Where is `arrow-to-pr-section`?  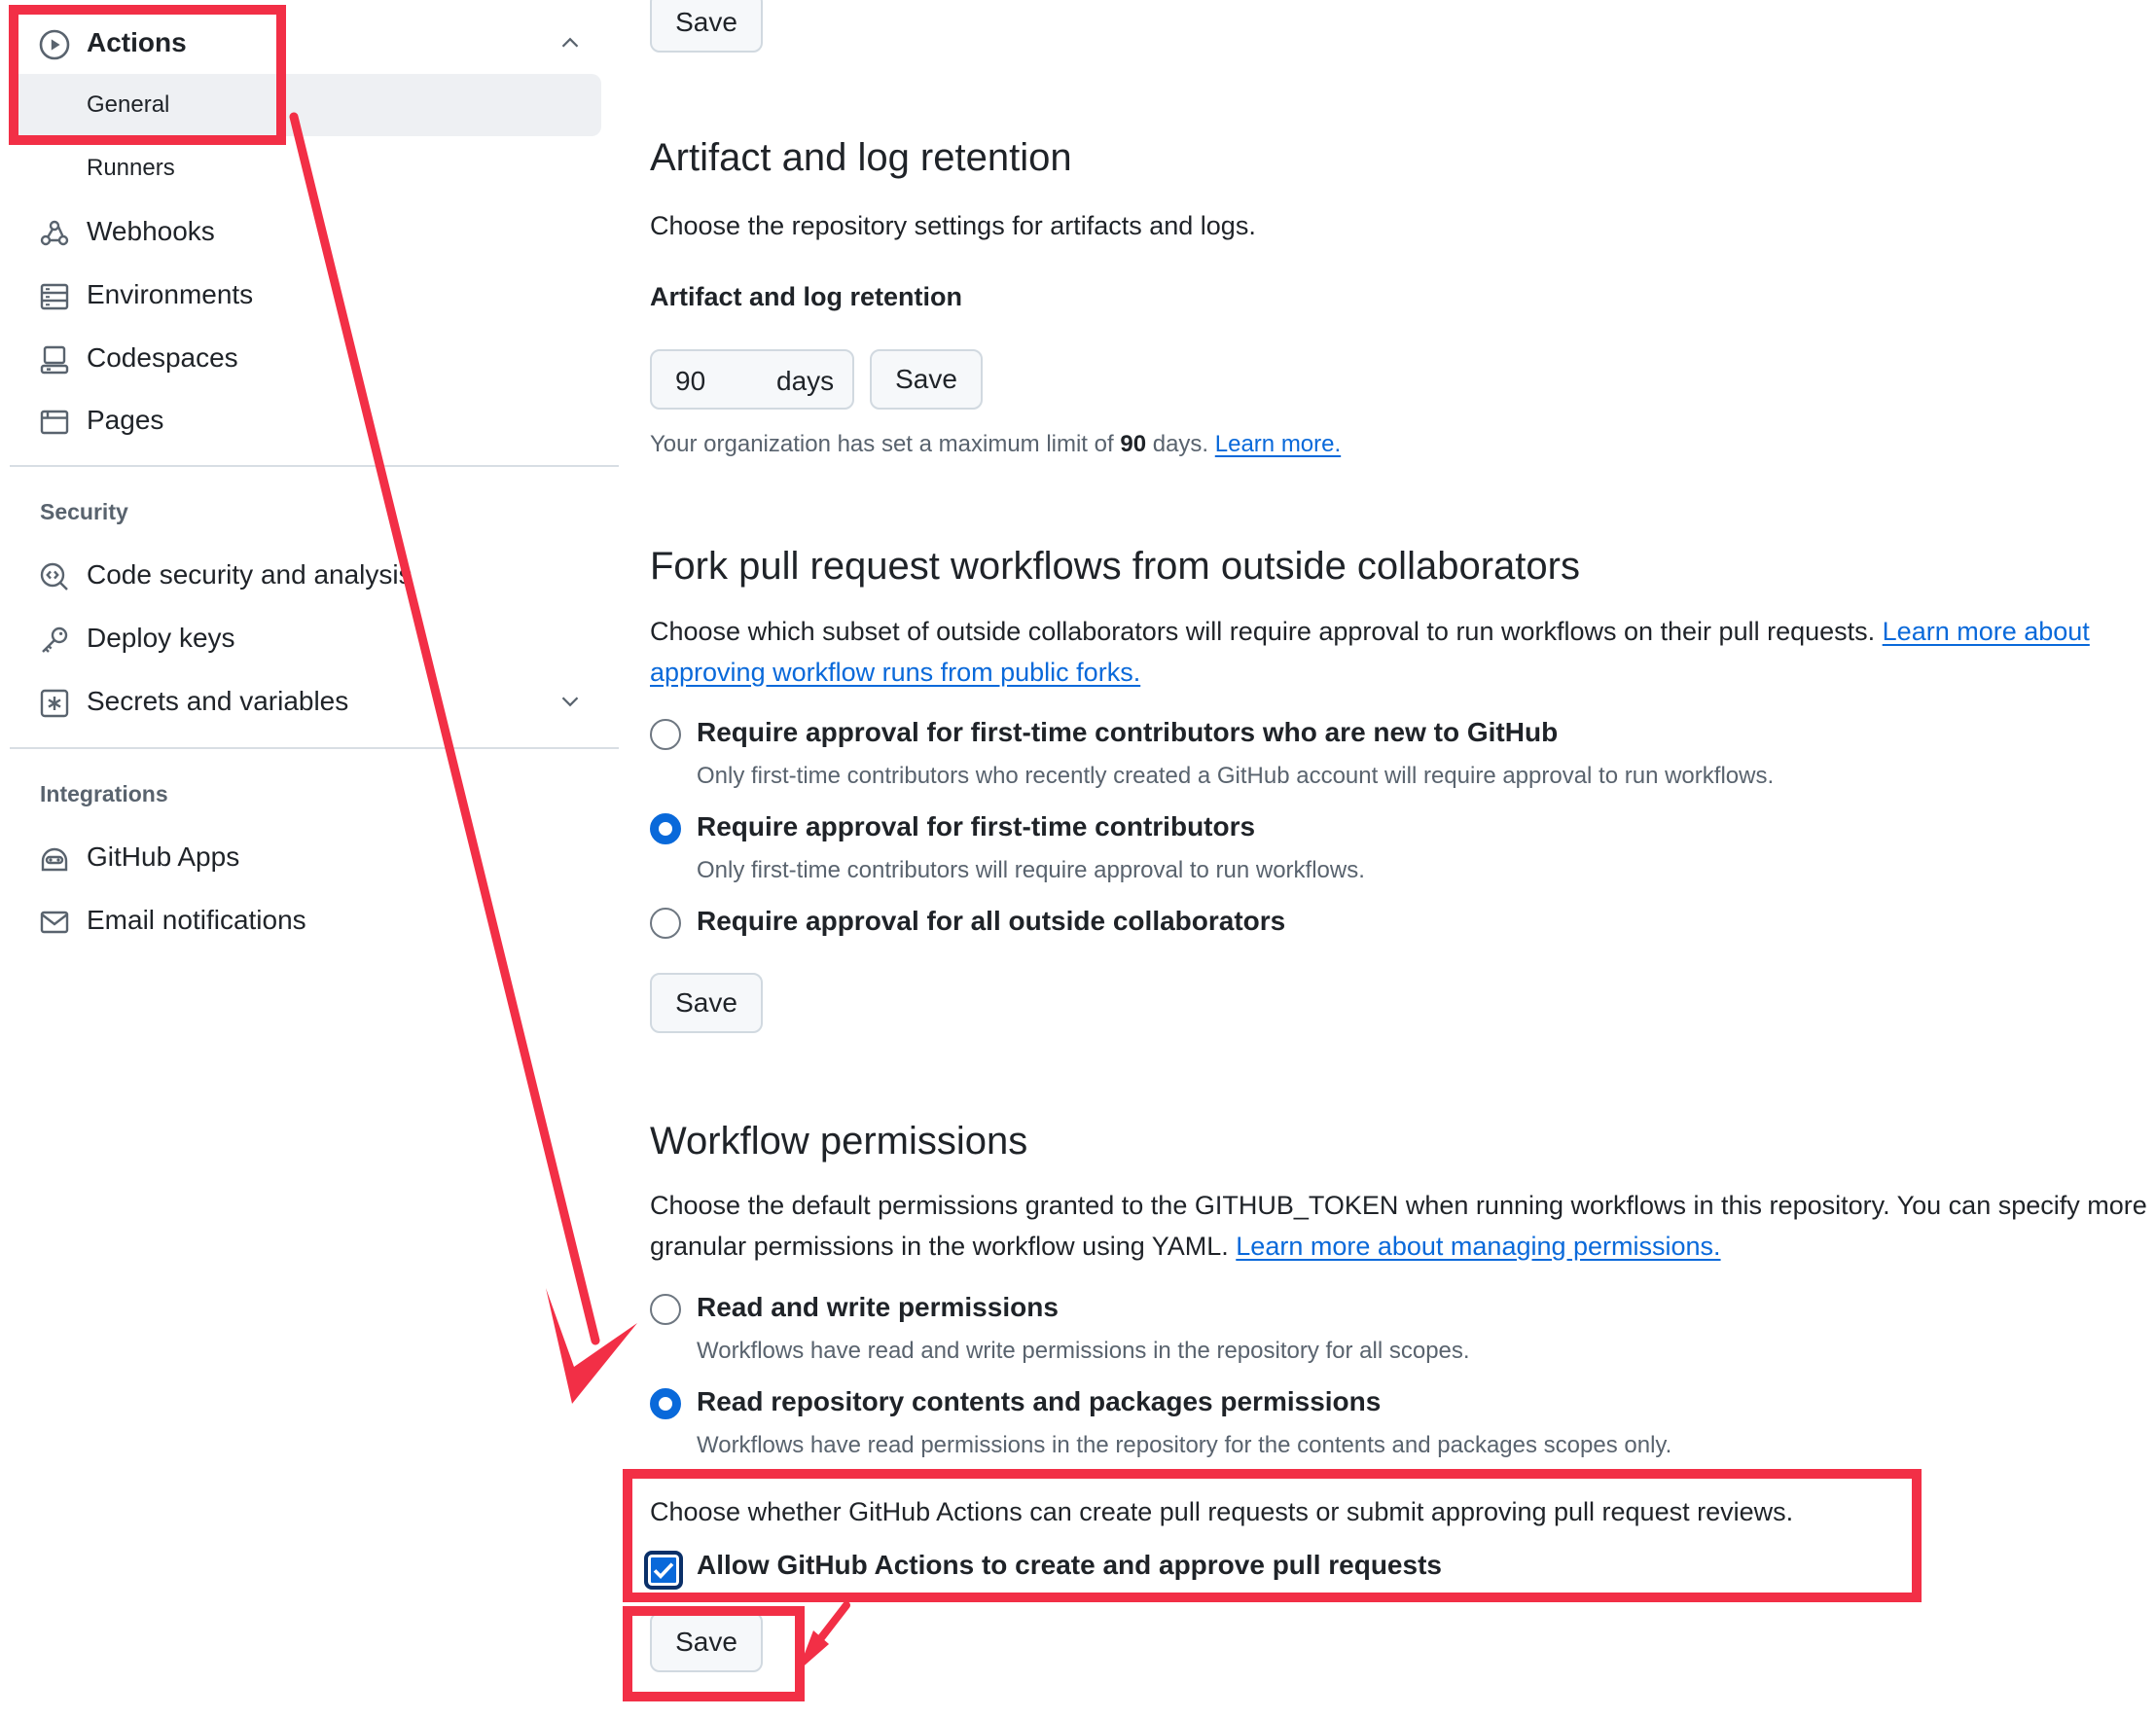 arrow-to-pr-section is located at coordinates (463, 758).